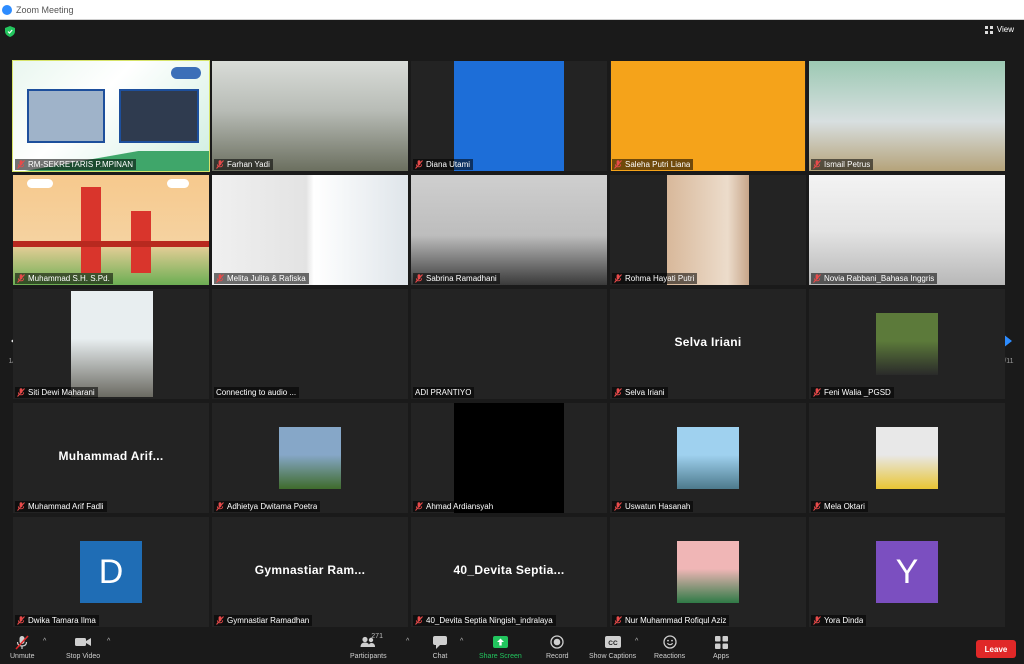 The image size is (1024, 664). I want to click on participants-label: Participants, so click(368, 656).